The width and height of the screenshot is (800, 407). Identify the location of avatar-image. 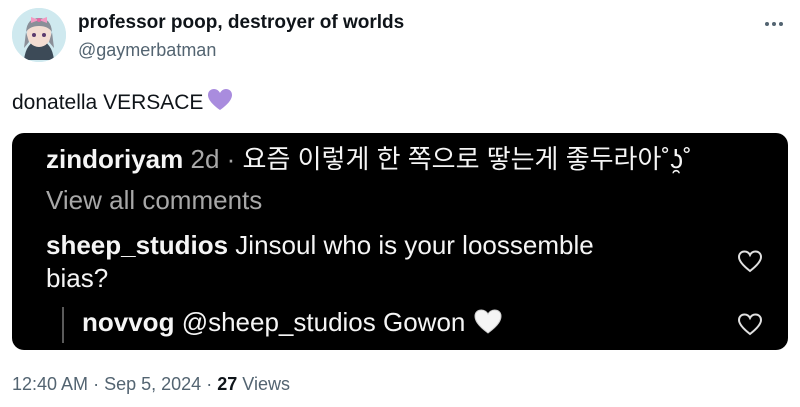
(39, 35).